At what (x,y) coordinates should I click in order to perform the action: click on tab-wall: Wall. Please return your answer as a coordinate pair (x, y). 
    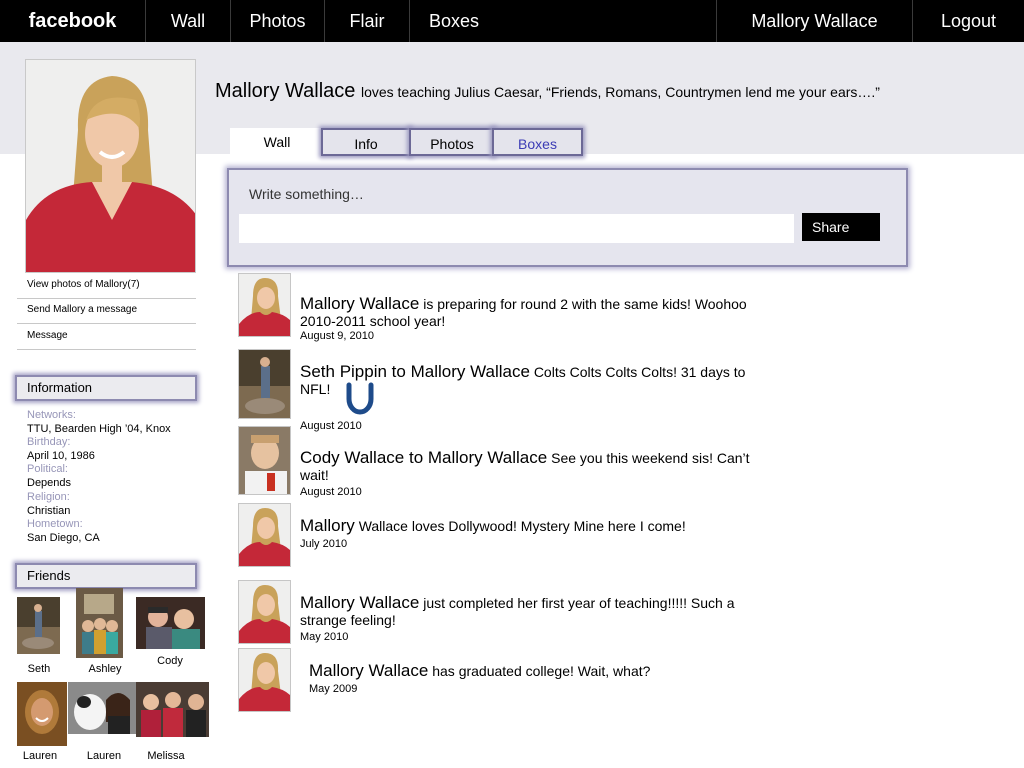
    Looking at the image, I should click on (277, 142).